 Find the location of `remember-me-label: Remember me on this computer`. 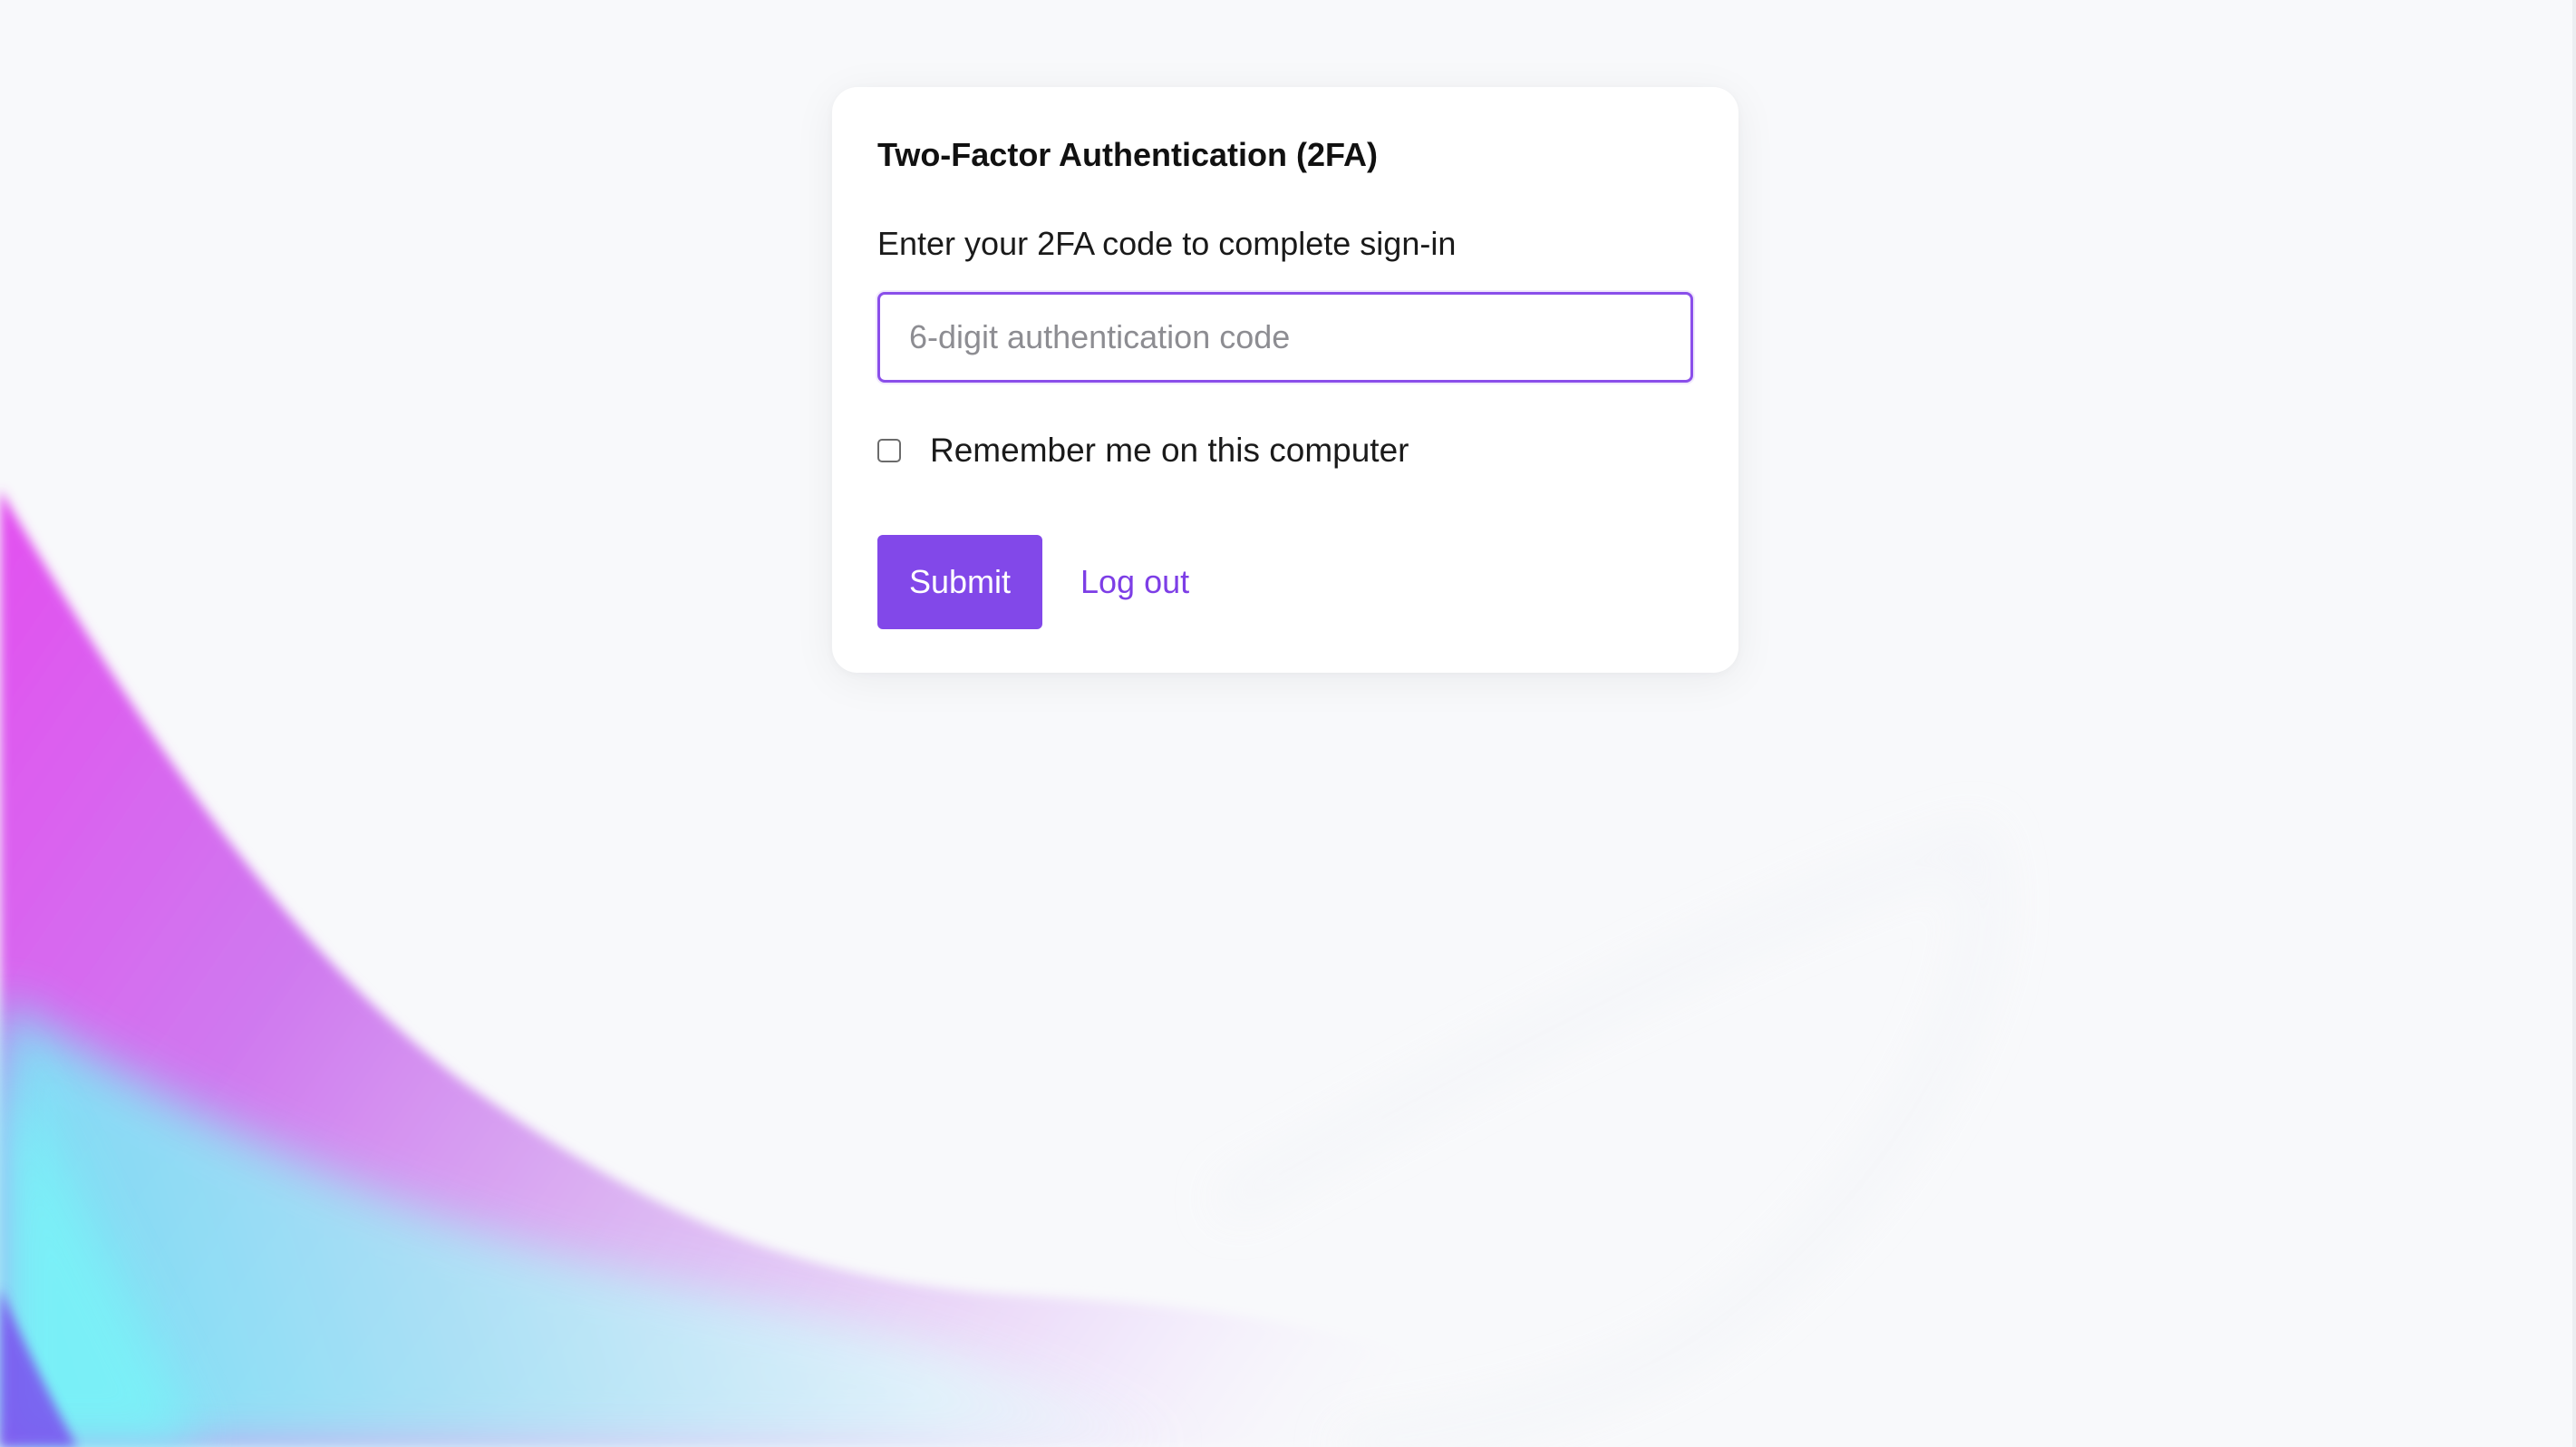

remember-me-label: Remember me on this computer is located at coordinates (1169, 451).